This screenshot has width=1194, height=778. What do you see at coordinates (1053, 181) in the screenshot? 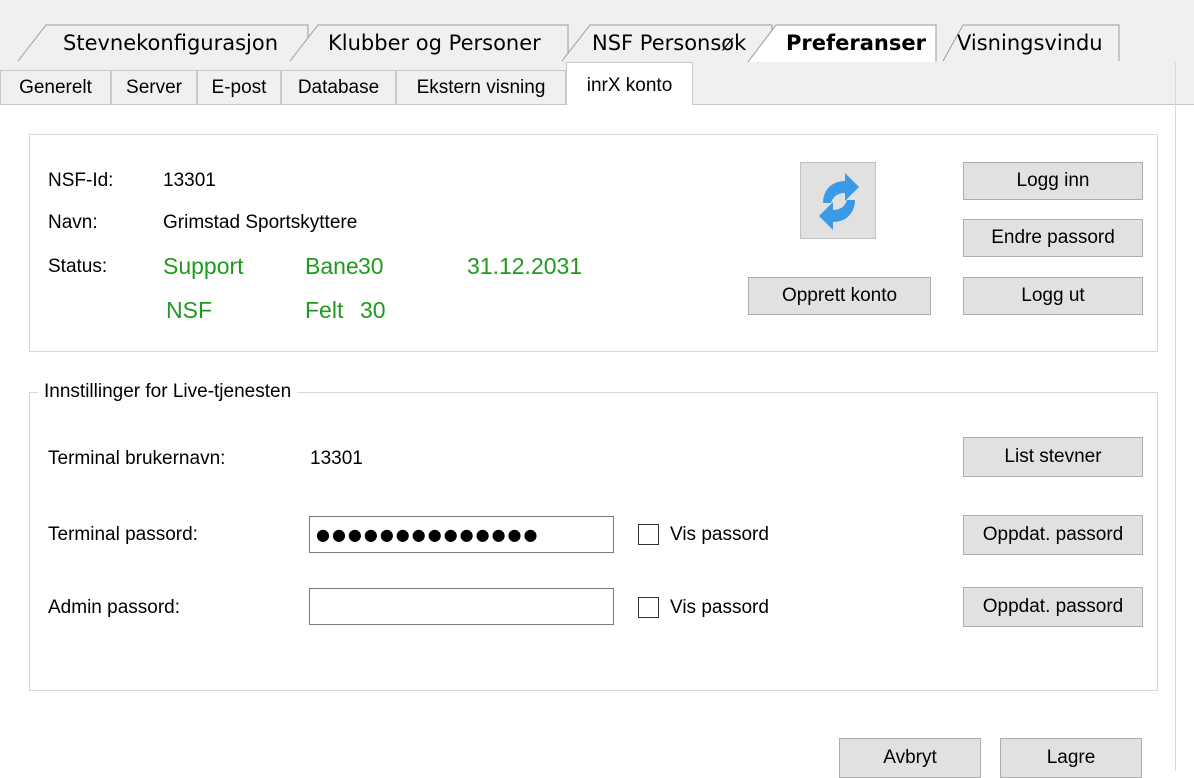
I see `logg-inn-button: Logg inn` at bounding box center [1053, 181].